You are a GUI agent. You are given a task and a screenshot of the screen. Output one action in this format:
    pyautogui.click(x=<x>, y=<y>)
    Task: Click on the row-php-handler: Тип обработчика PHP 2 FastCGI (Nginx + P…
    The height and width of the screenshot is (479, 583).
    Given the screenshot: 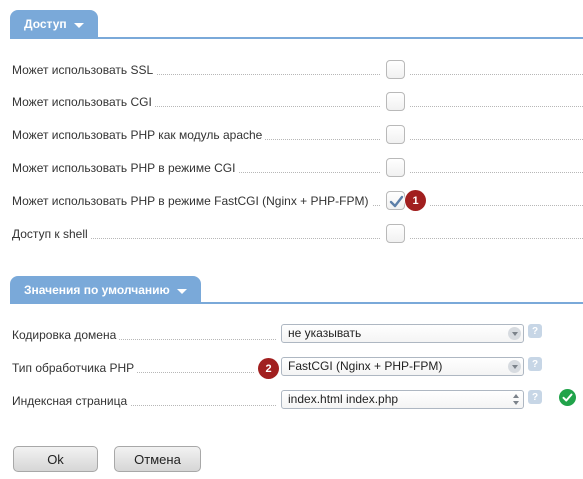 What is the action you would take?
    pyautogui.click(x=291, y=368)
    